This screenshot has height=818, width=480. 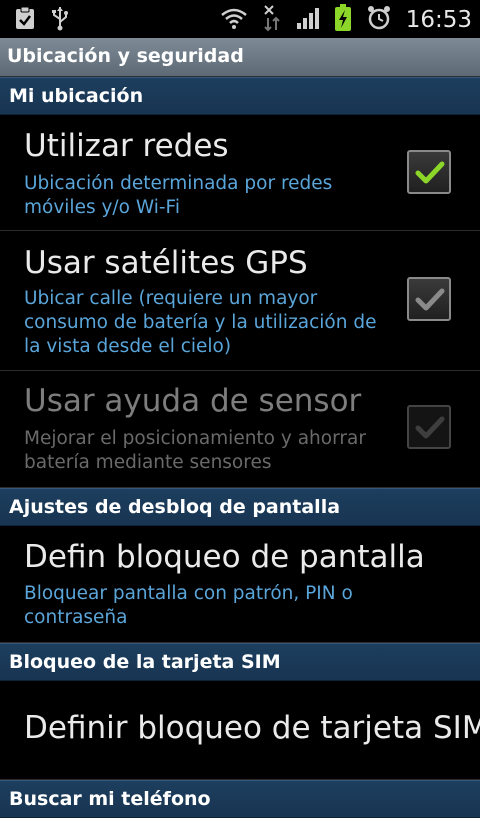 I want to click on usb-icon, so click(x=60, y=20).